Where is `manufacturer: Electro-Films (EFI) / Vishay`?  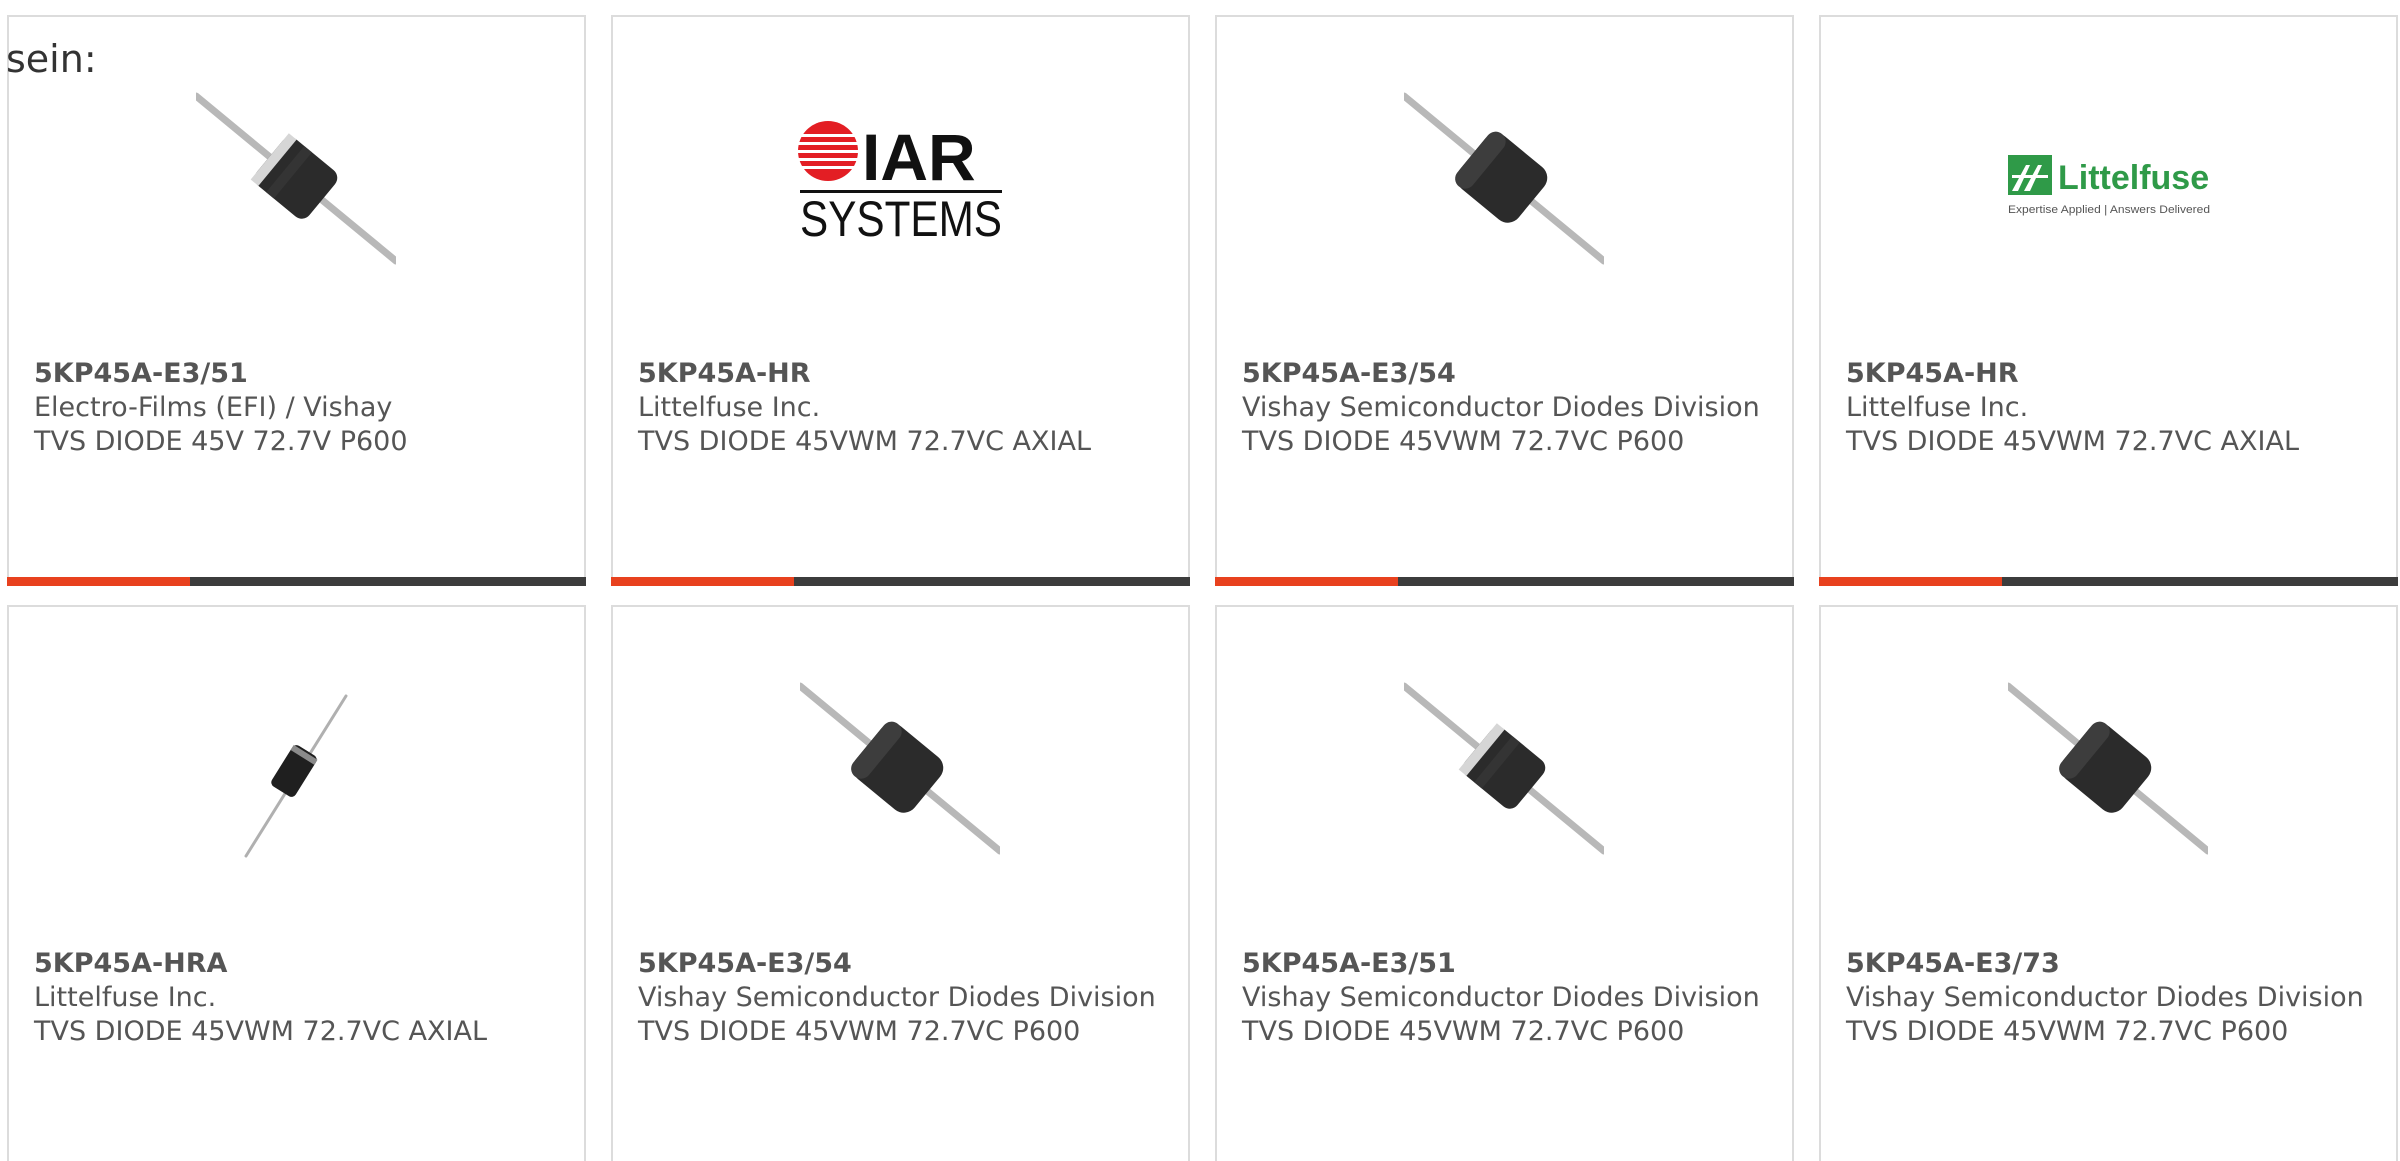
manufacturer: Electro-Films (EFI) / Vishay is located at coordinates (213, 407).